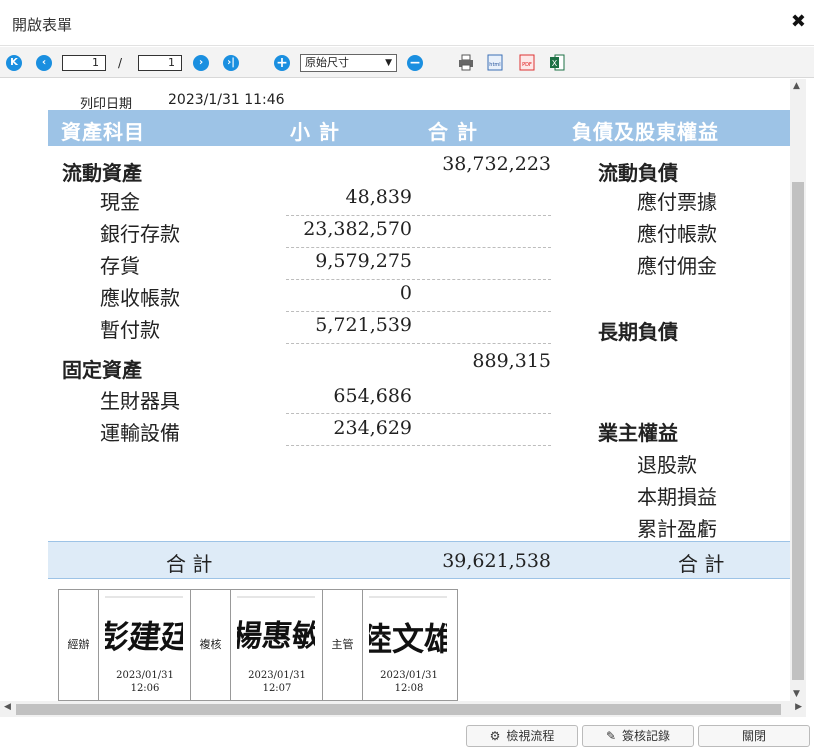 The width and height of the screenshot is (814, 751). What do you see at coordinates (282, 63) in the screenshot?
I see `zoom-in-icon: +` at bounding box center [282, 63].